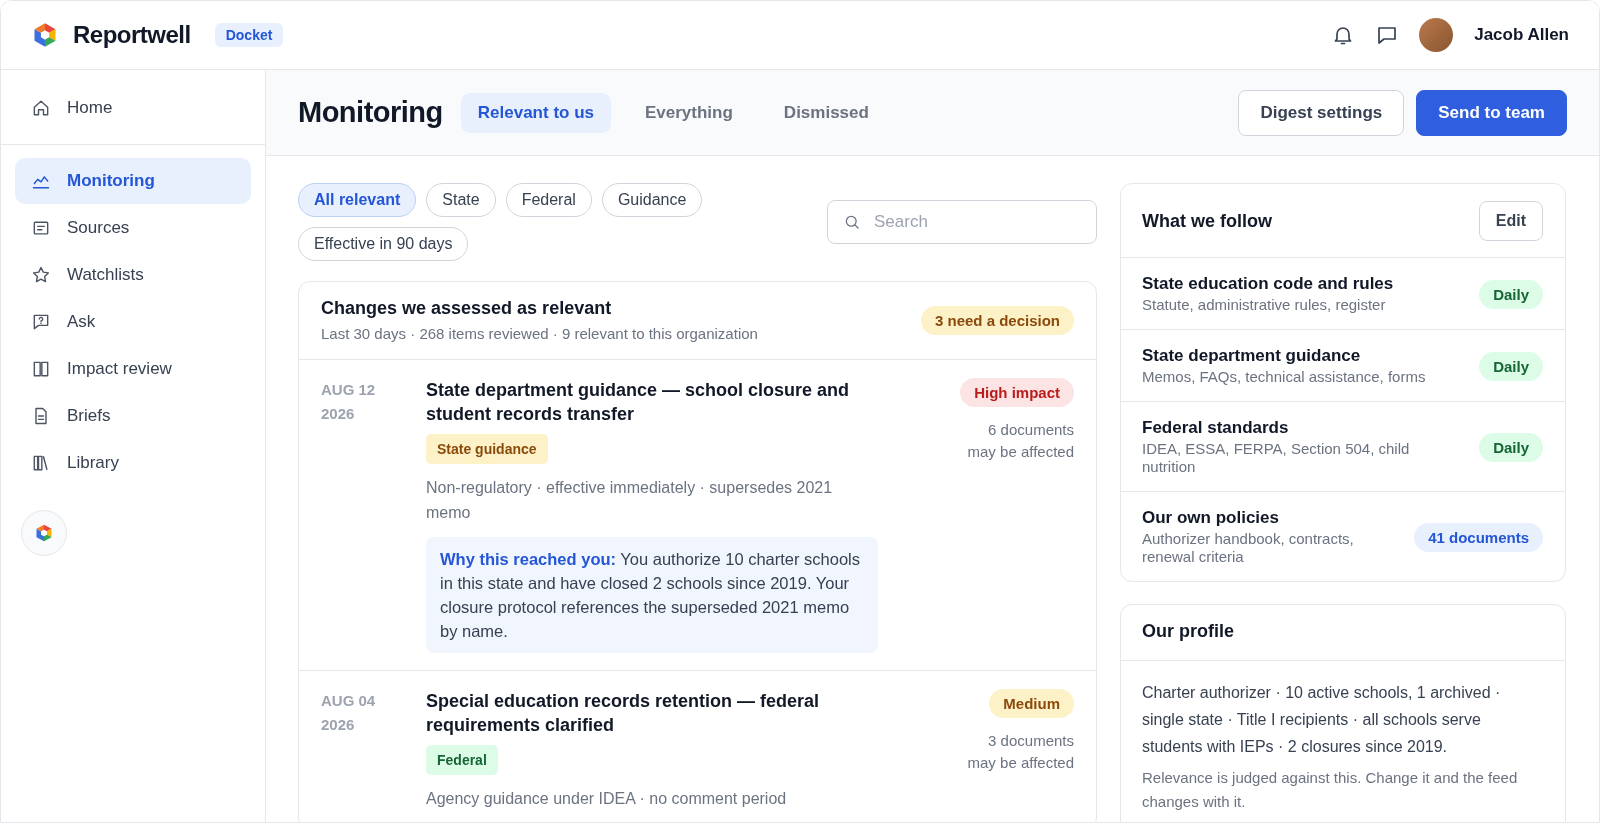 This screenshot has height=823, width=1600. What do you see at coordinates (1284, 377) in the screenshot?
I see `source-detail: Memos, FAQs, technical assistance, forms` at bounding box center [1284, 377].